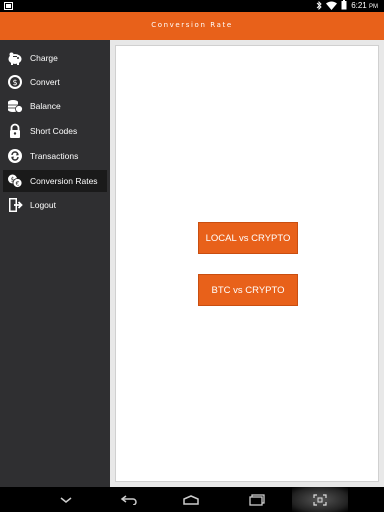  I want to click on sidebar-item-label: Transactions, so click(54, 156).